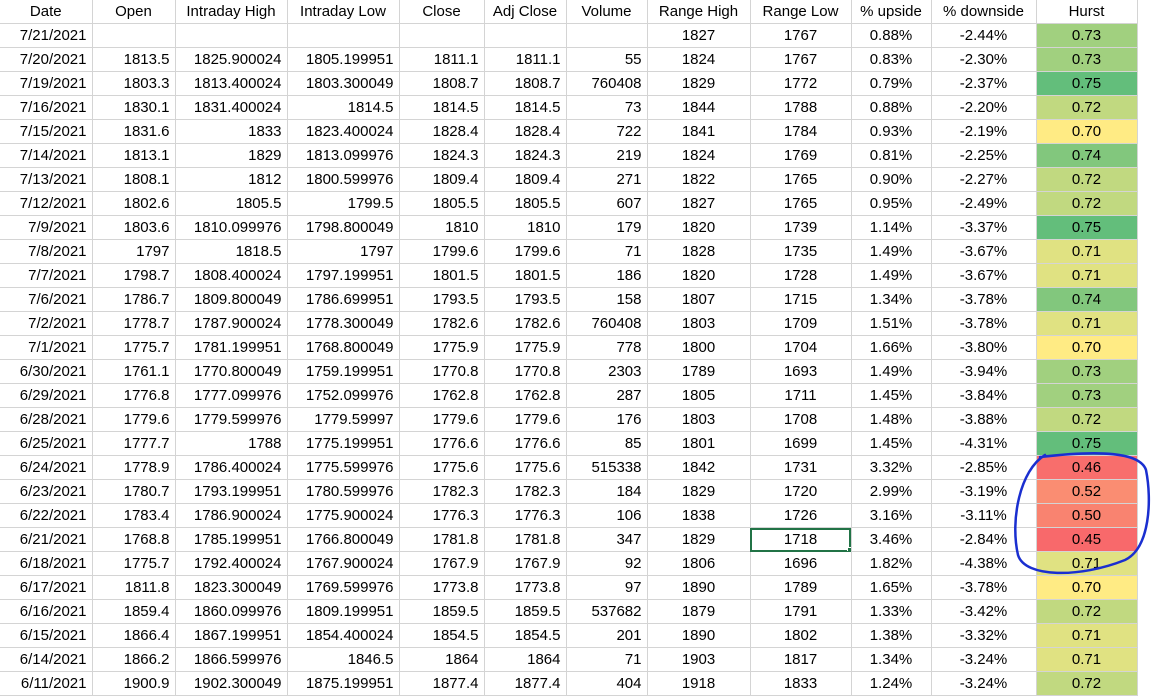  What do you see at coordinates (891, 635) in the screenshot?
I see `cell: 1.38%` at bounding box center [891, 635].